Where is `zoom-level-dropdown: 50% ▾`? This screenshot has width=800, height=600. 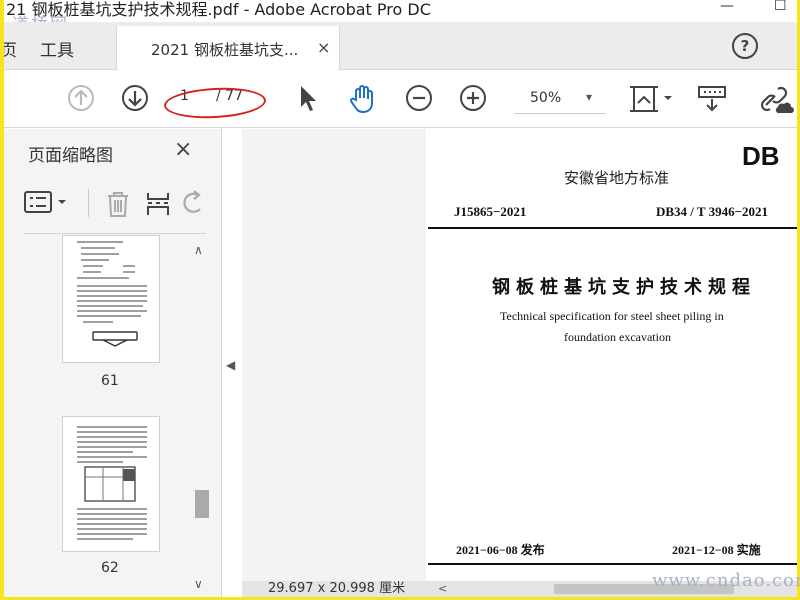 zoom-level-dropdown: 50% ▾ is located at coordinates (560, 99).